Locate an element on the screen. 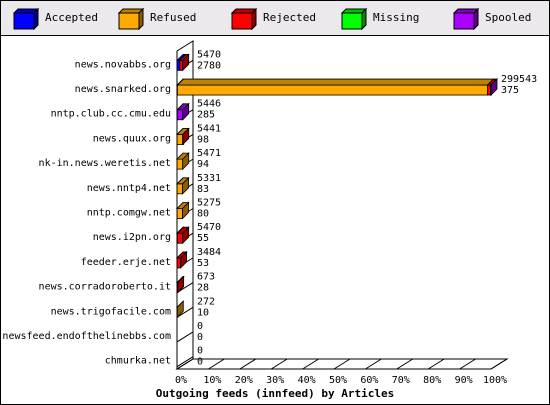 The image size is (550, 405). category-label: news.snarked.org is located at coordinates (123, 89).